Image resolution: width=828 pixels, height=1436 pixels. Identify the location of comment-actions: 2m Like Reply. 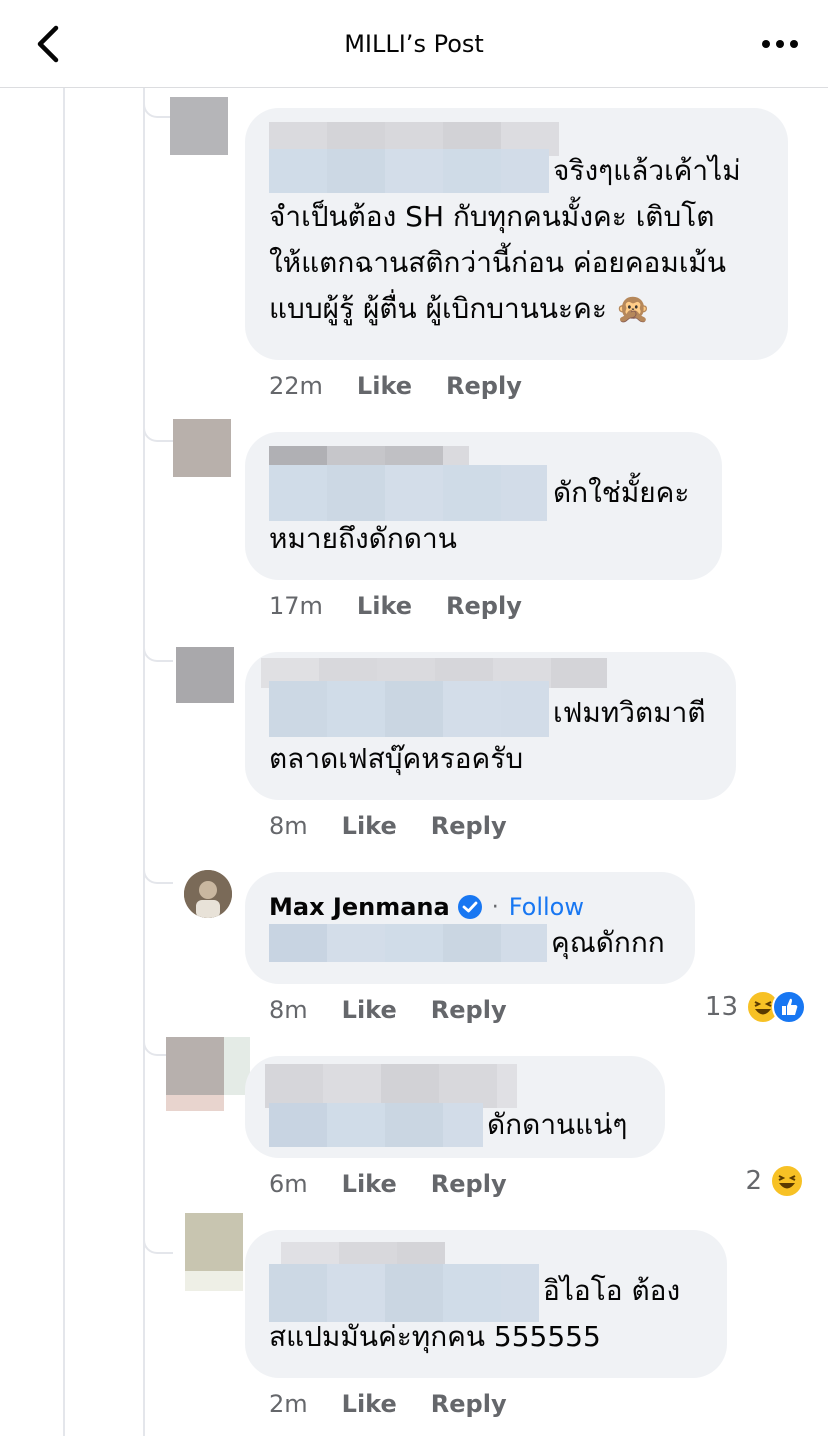
(388, 1404).